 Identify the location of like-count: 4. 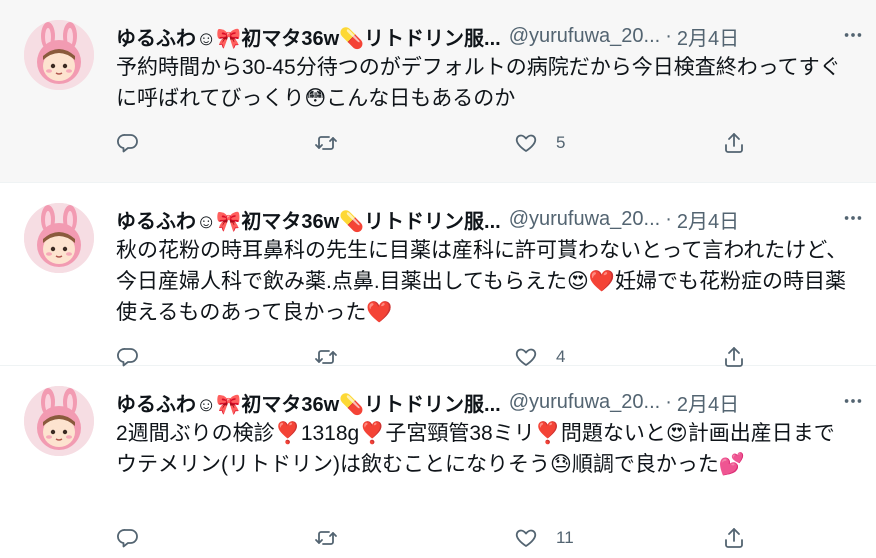
(561, 356).